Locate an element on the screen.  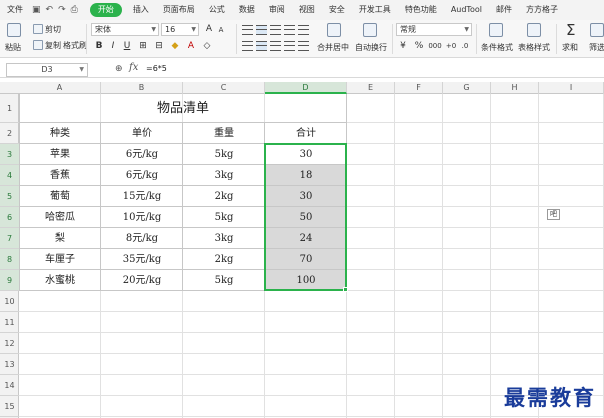
underline-button: U is located at coordinates (127, 46).